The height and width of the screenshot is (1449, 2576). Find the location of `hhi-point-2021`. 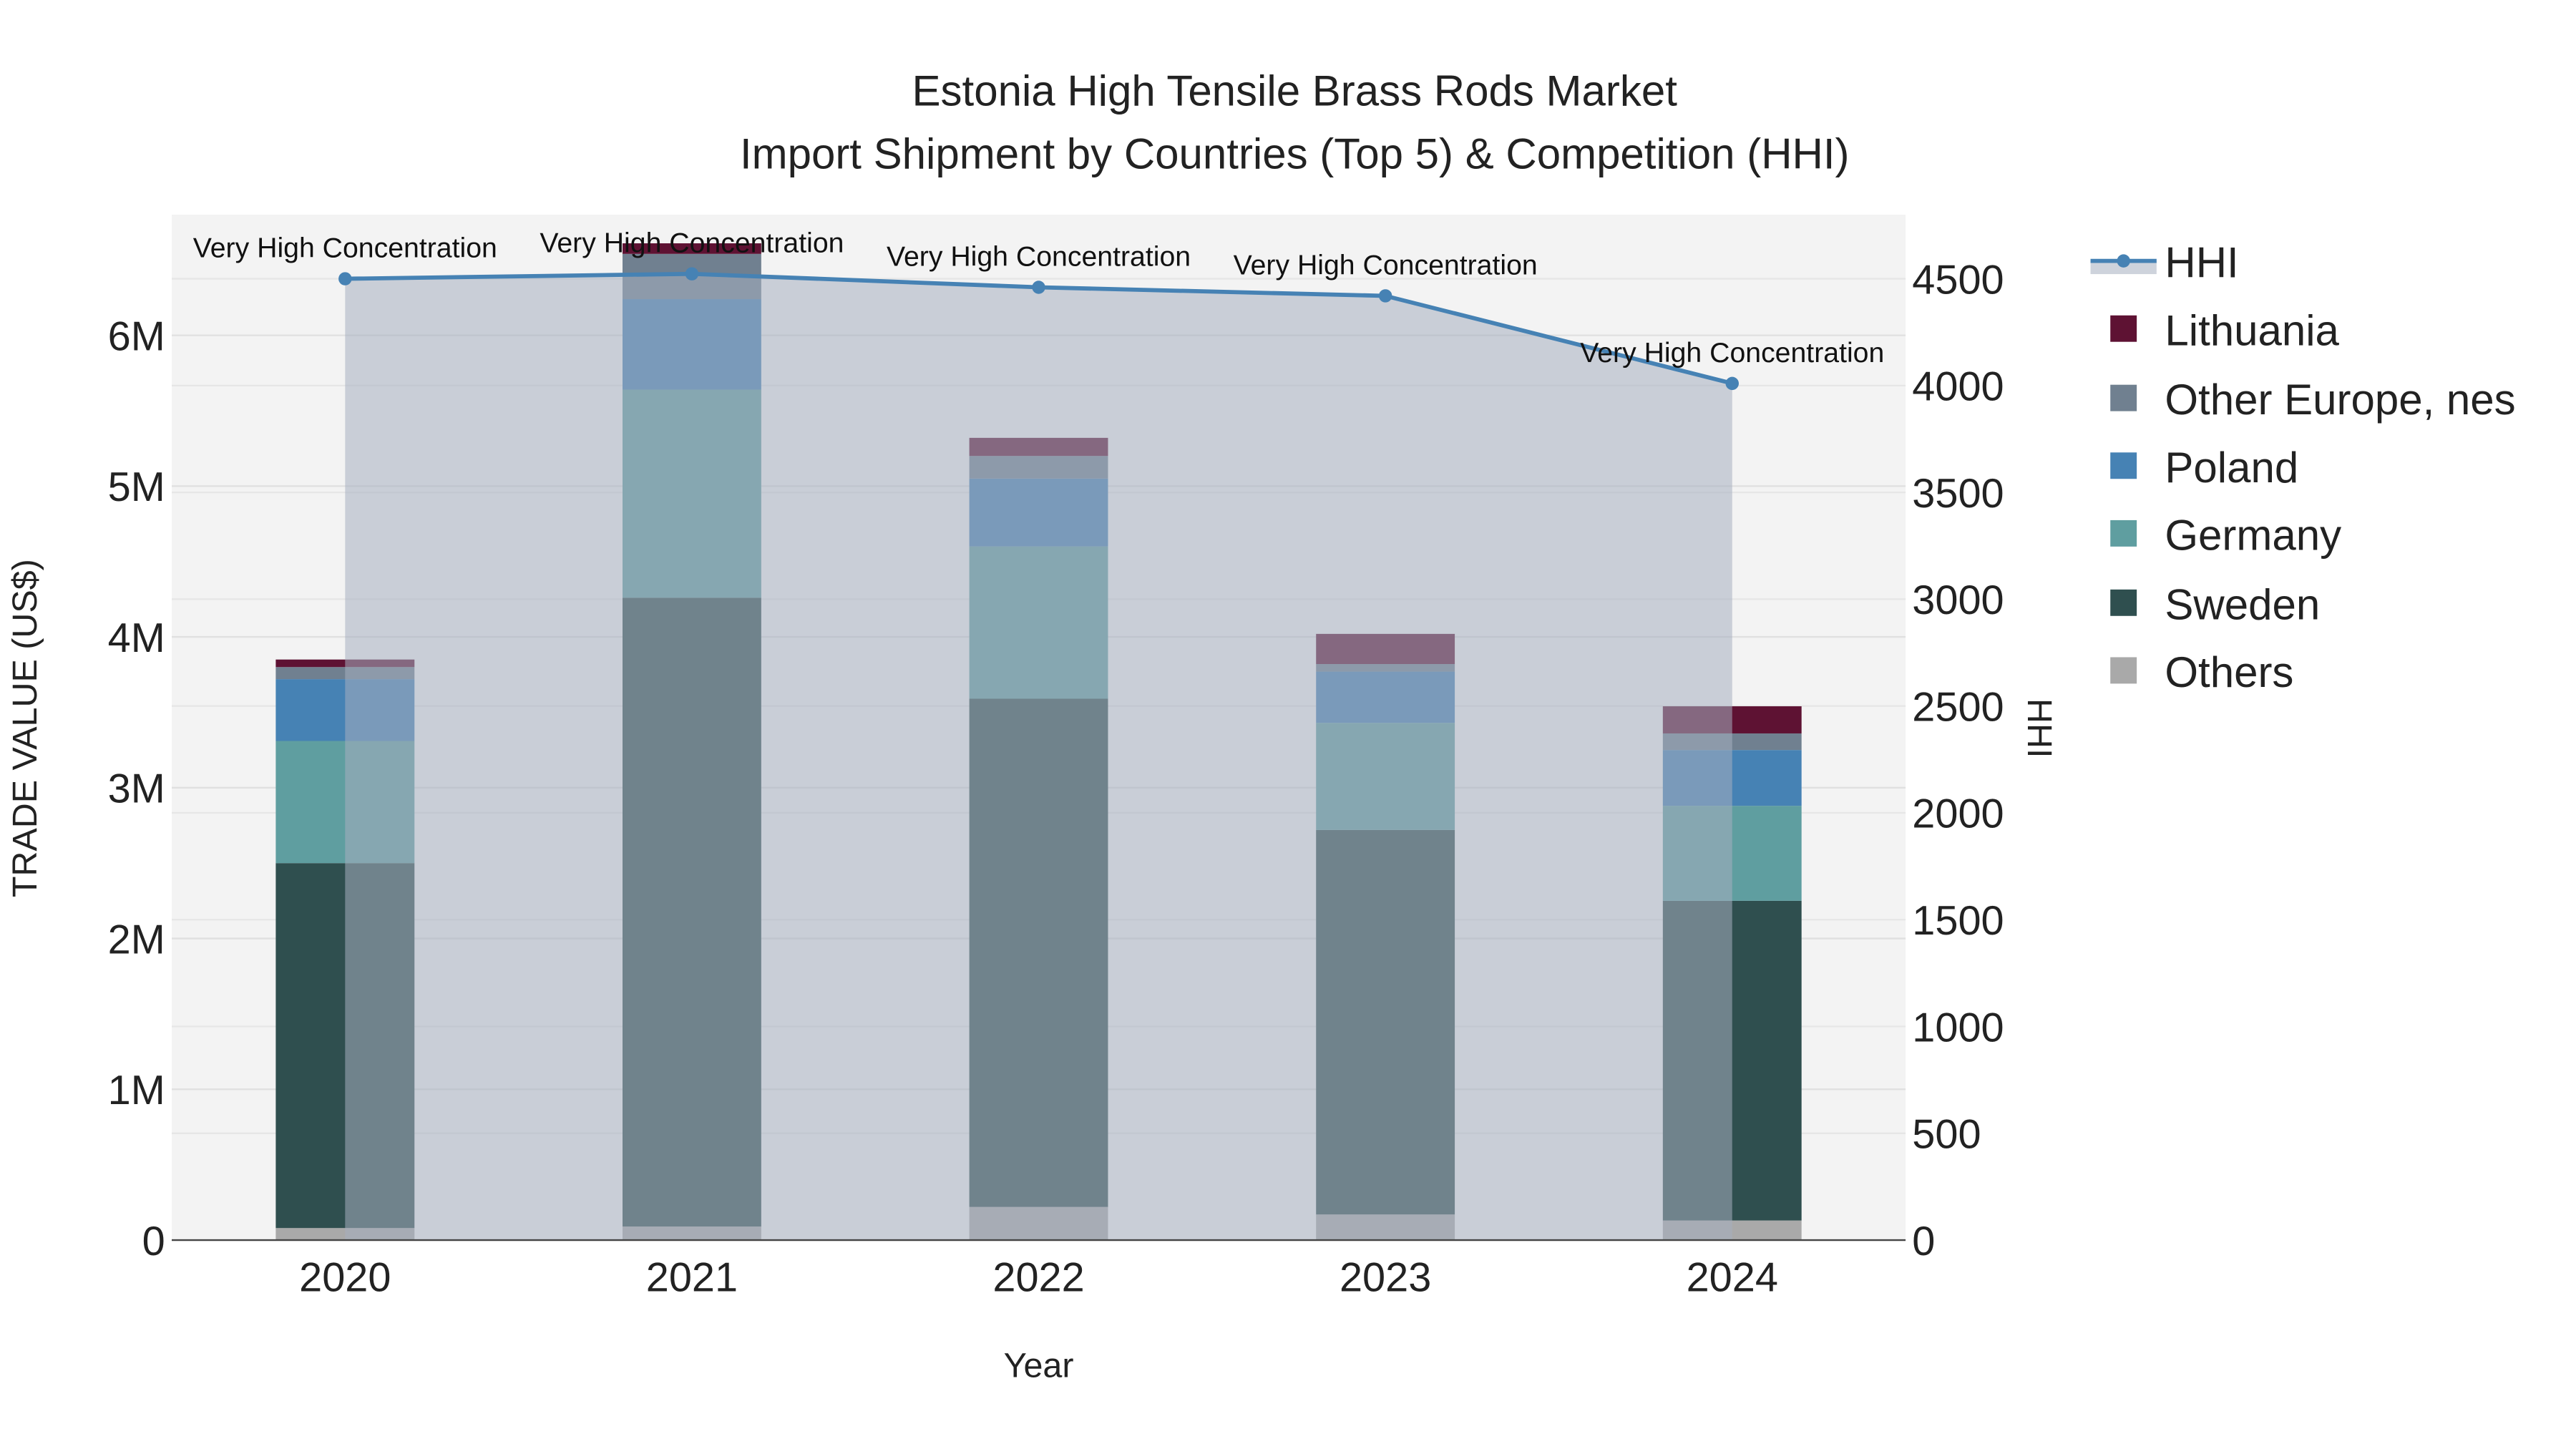

hhi-point-2021 is located at coordinates (692, 273).